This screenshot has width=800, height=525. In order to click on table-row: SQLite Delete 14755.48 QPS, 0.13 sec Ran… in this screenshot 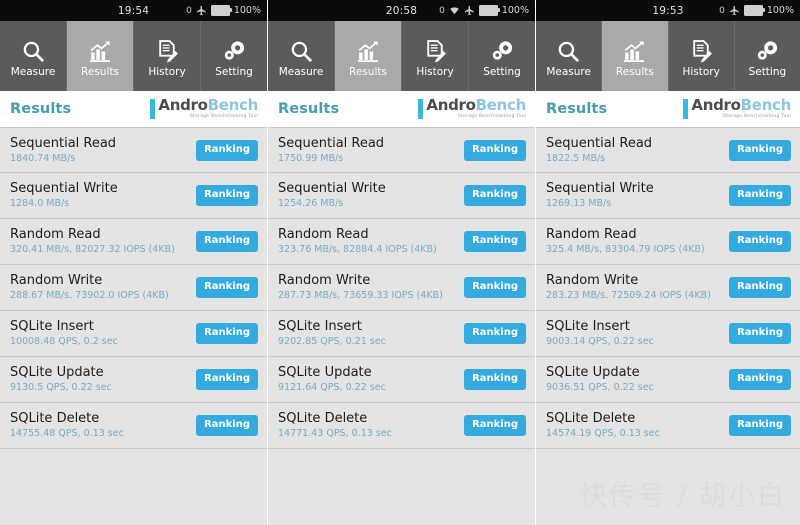, I will do `click(133, 426)`.